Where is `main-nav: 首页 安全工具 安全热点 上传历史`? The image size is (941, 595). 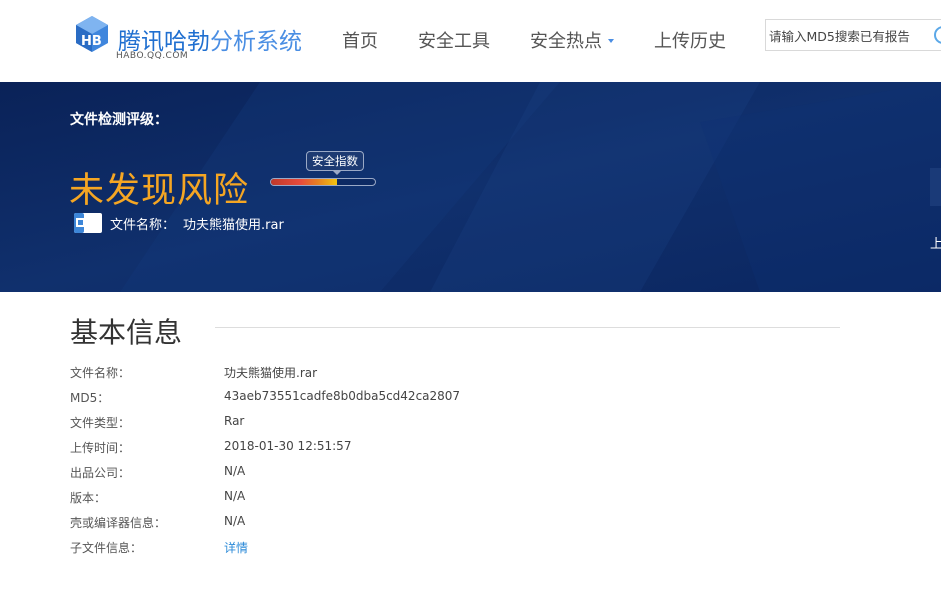
main-nav: 首页 安全工具 安全热点 上传历史 is located at coordinates (554, 40).